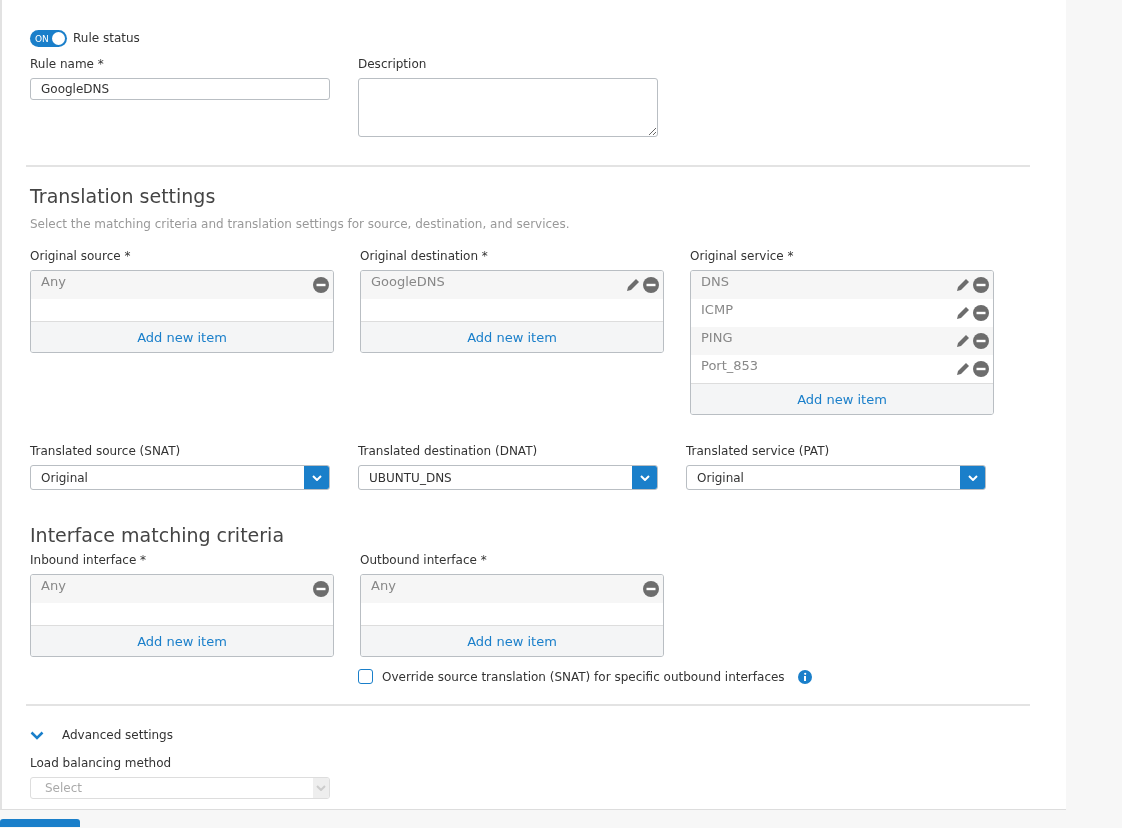  I want to click on field-label: Inbound interface *, so click(89, 560).